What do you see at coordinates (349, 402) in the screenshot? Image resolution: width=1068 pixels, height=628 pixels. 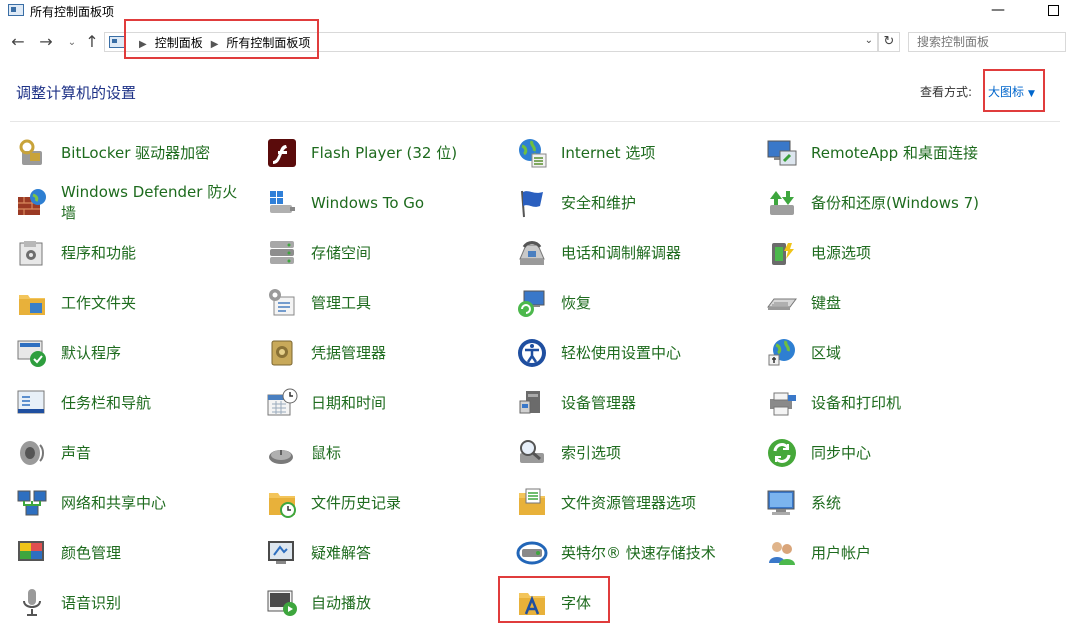 I see `control-panel-item-label: 日期和时间` at bounding box center [349, 402].